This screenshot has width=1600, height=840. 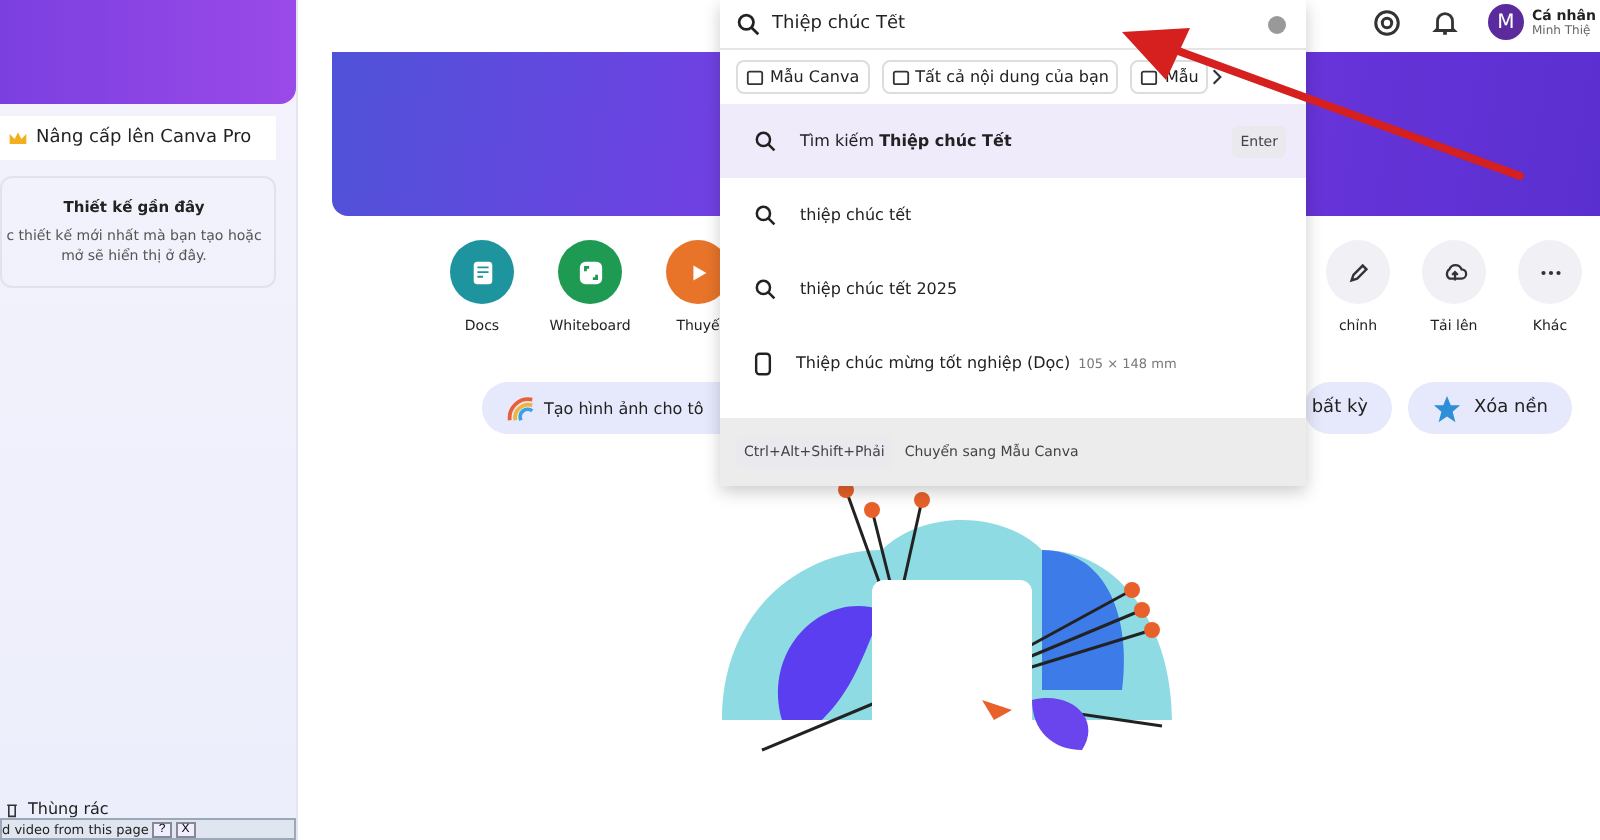 What do you see at coordinates (1387, 22) in the screenshot?
I see `target-icon` at bounding box center [1387, 22].